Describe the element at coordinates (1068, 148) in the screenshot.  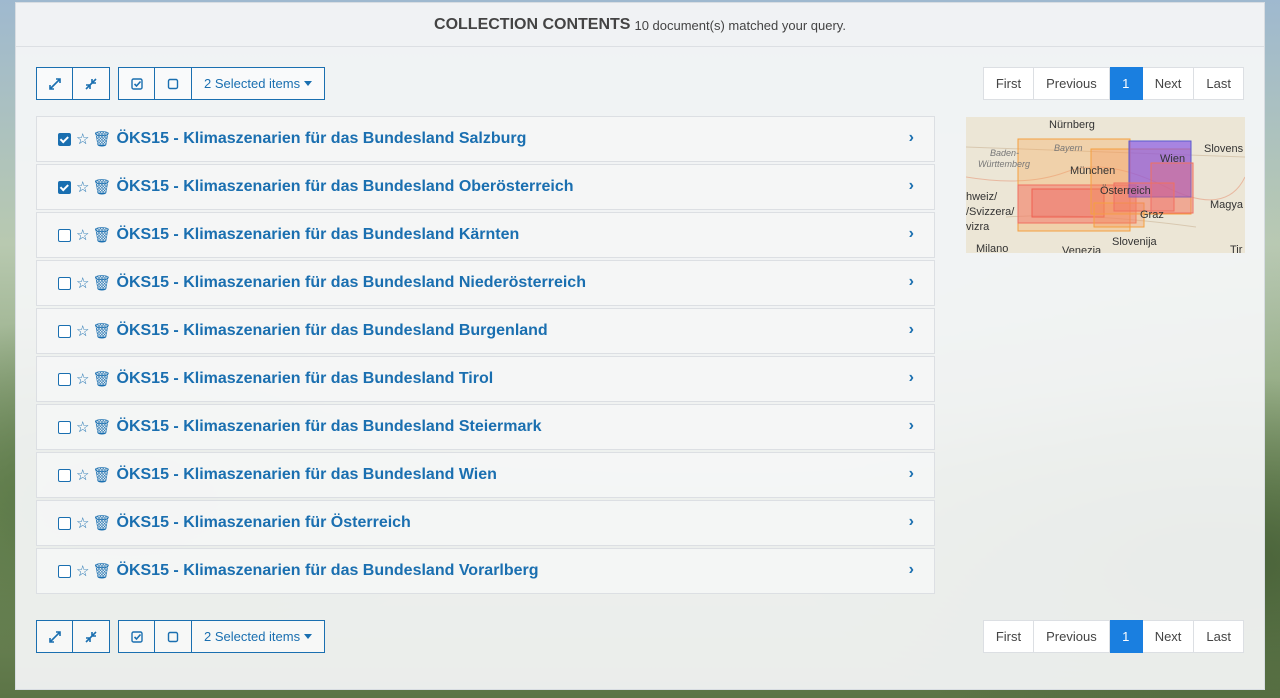
I see `map-label: Bayern` at that location.